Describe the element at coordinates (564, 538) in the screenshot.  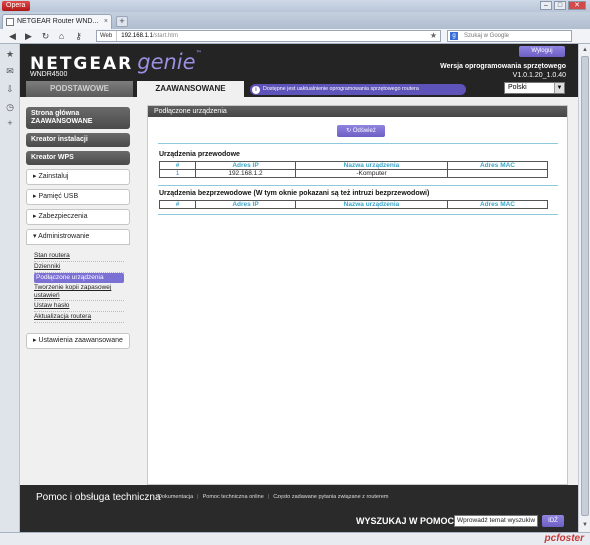
I see `watermark-logo: pcfoster` at that location.